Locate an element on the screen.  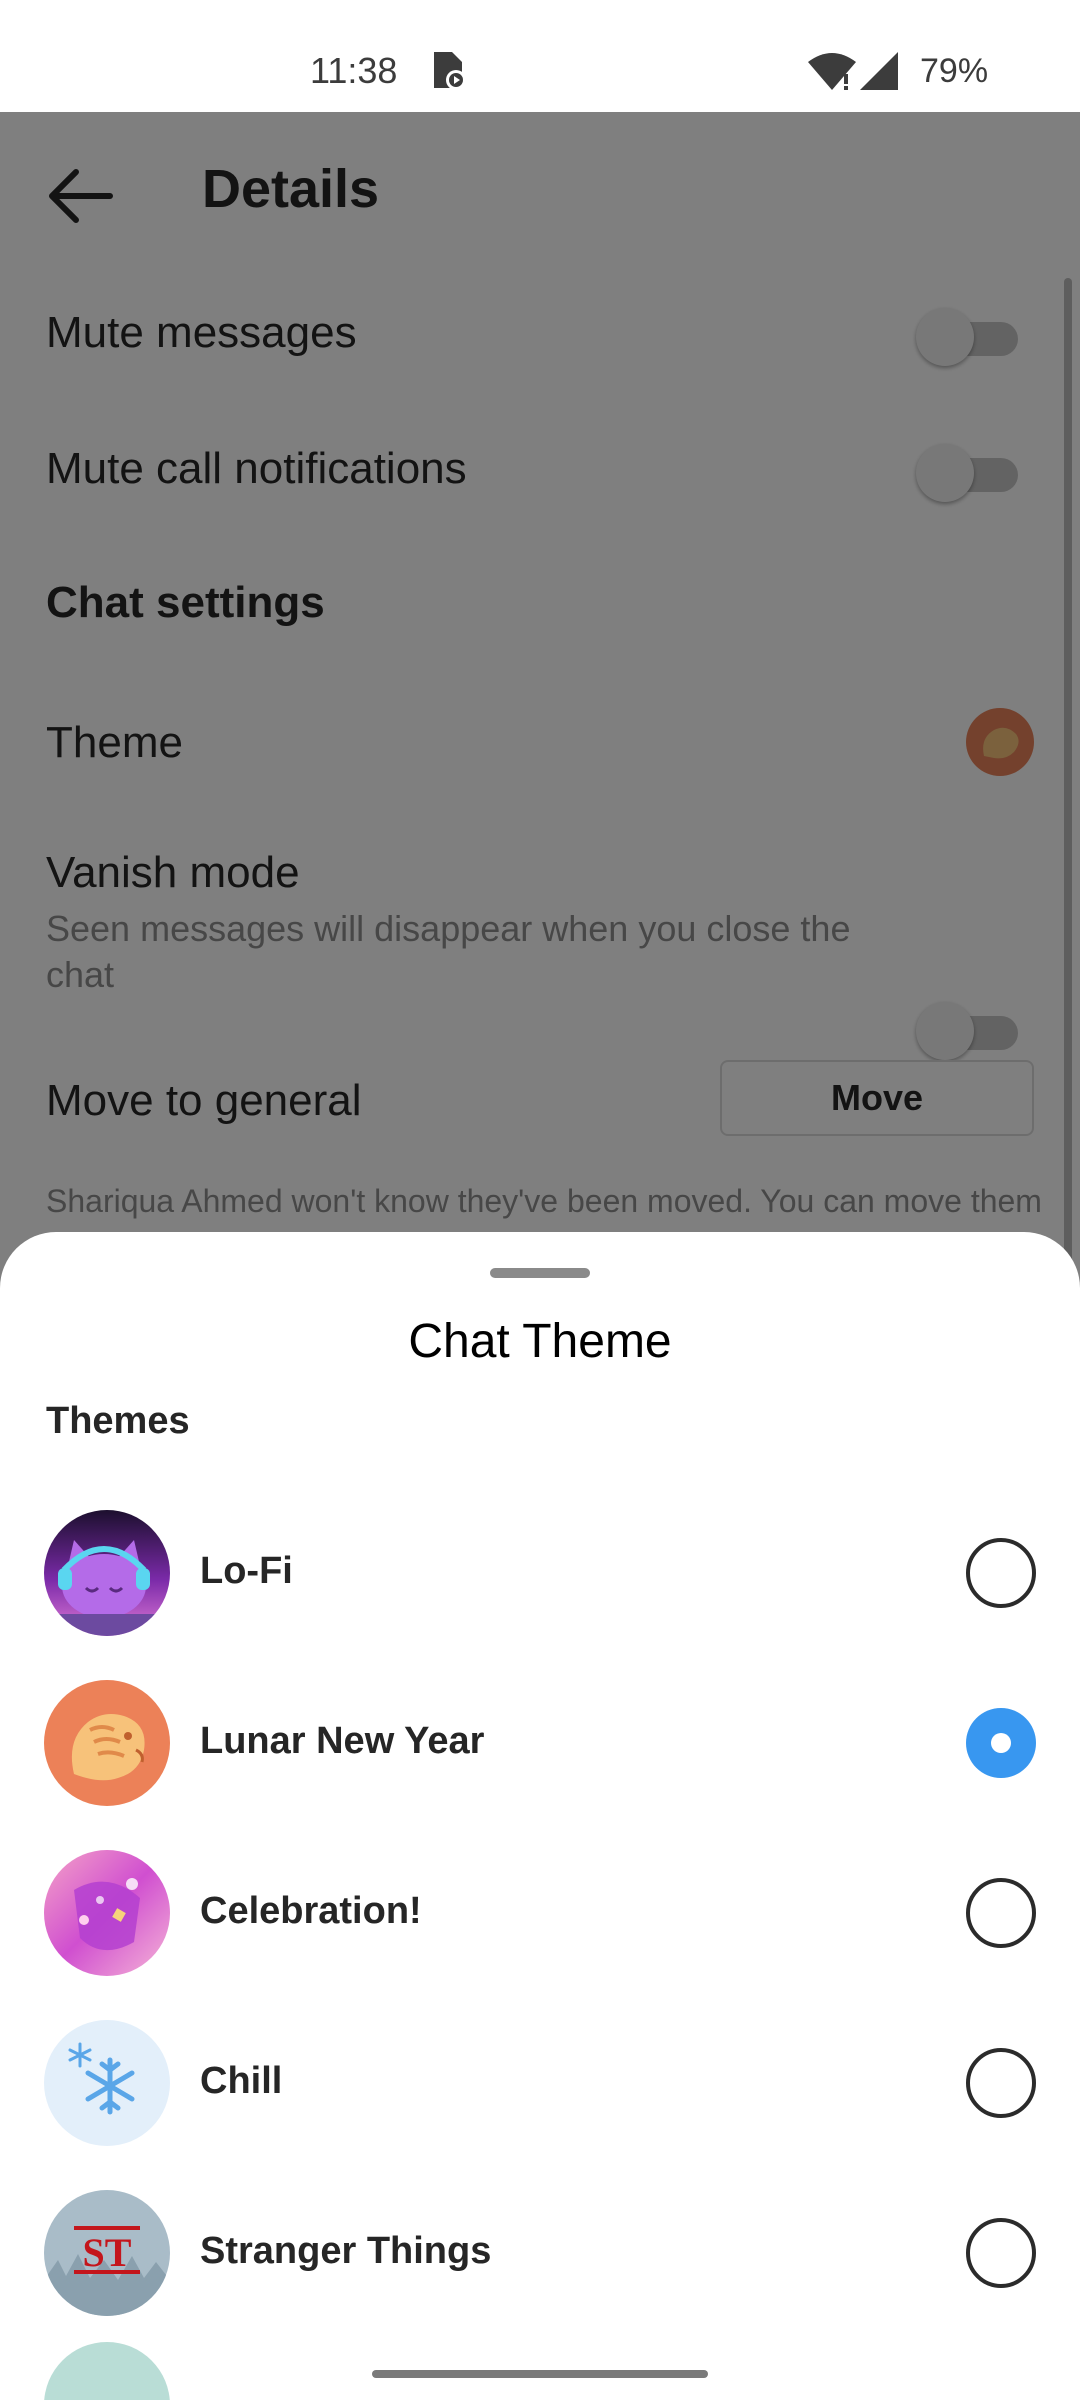
radio-celebration is located at coordinates (1001, 1913).